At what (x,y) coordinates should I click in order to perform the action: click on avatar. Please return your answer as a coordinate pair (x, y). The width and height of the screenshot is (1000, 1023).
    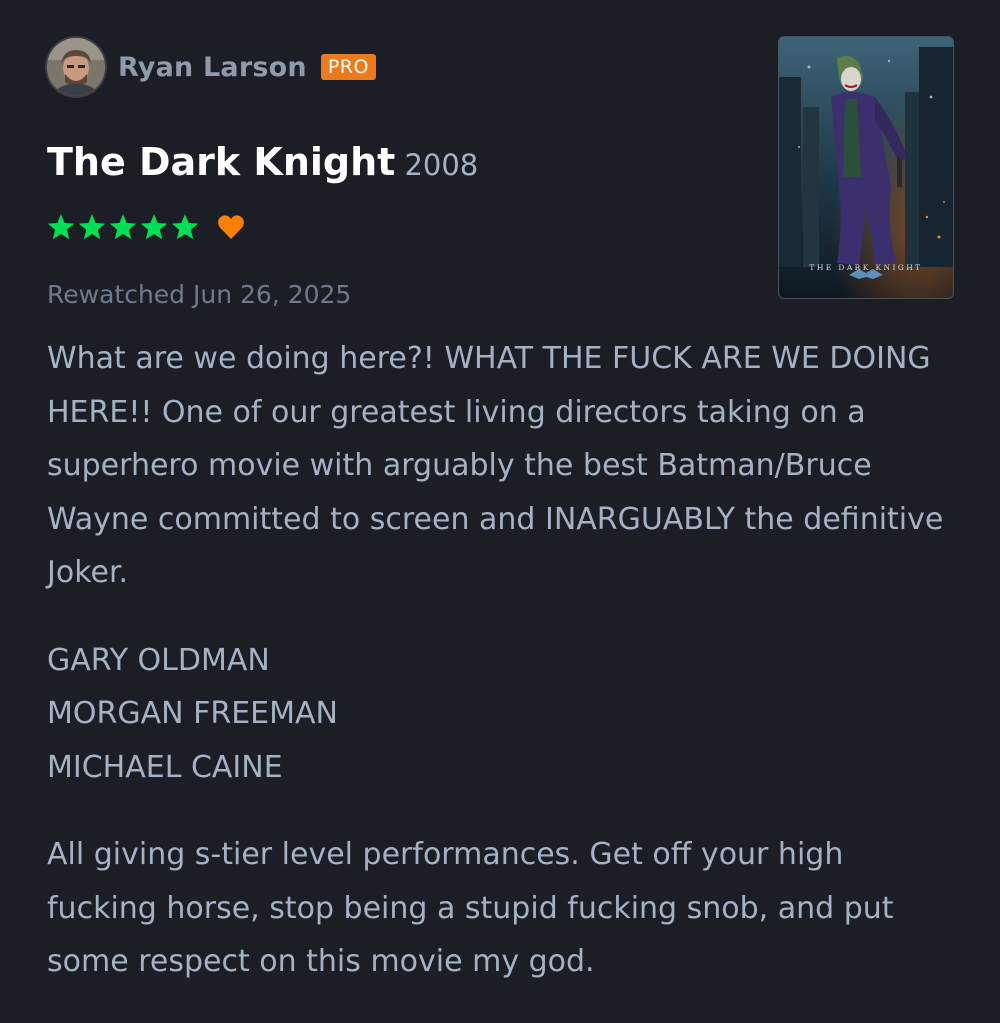
    Looking at the image, I should click on (76, 67).